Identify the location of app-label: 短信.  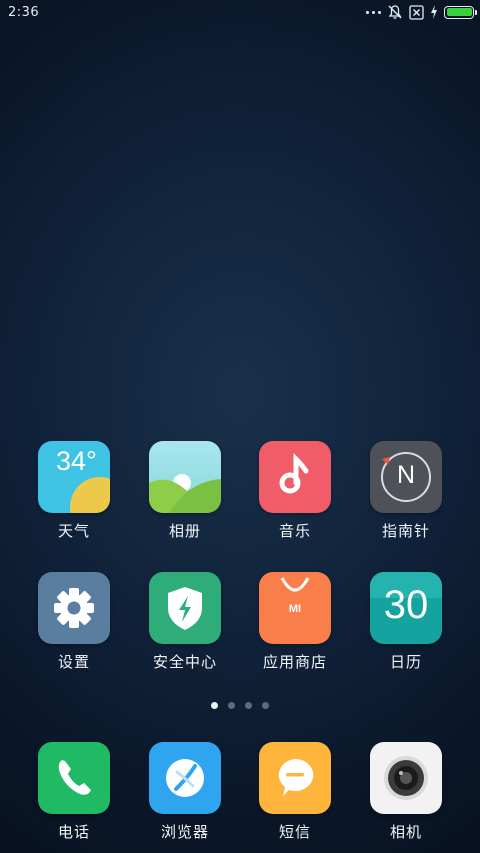
(294, 832).